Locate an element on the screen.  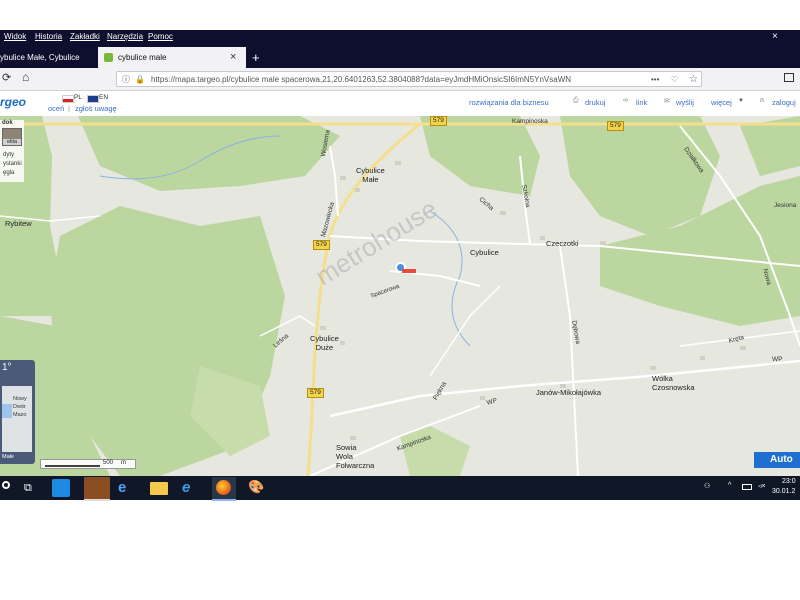
firefox-icon is located at coordinates (224, 489).